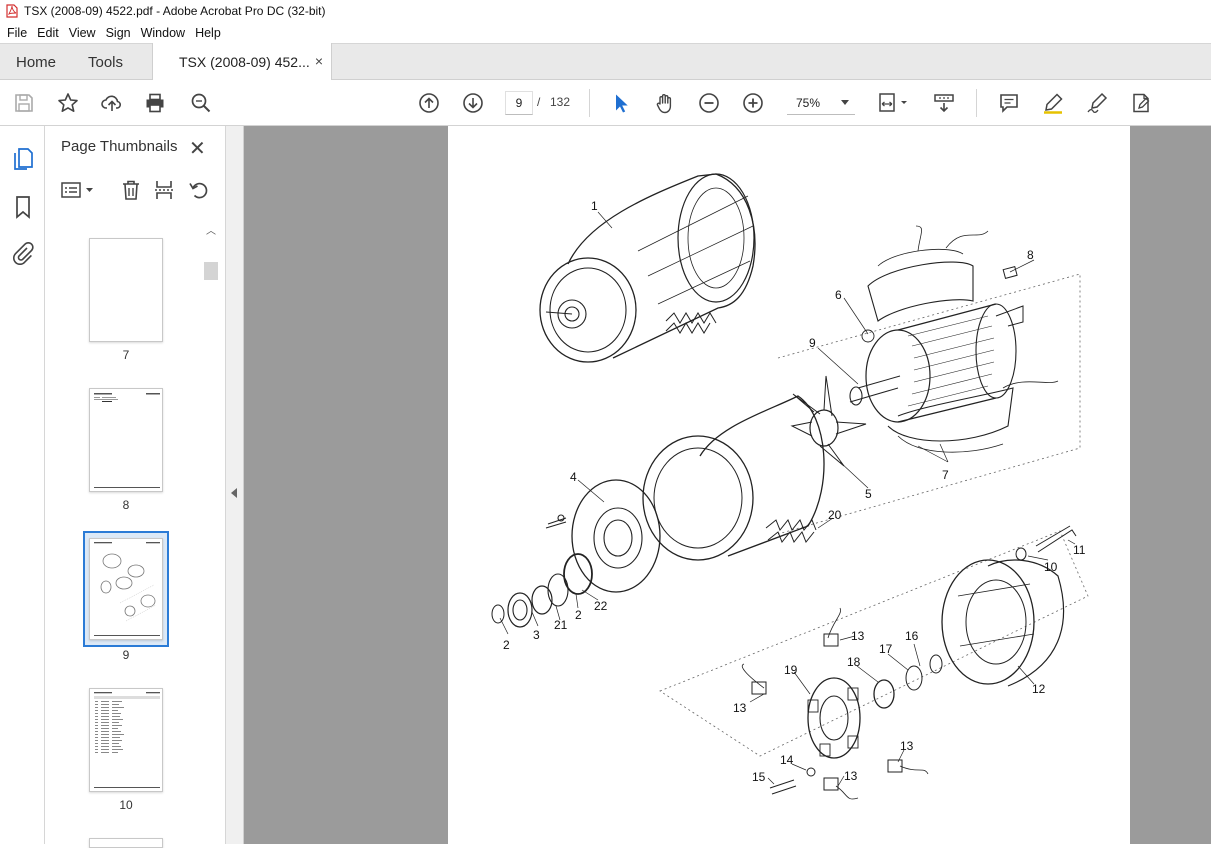 This screenshot has width=1211, height=848. I want to click on thumbnail-page-7: 7, so click(126, 302).